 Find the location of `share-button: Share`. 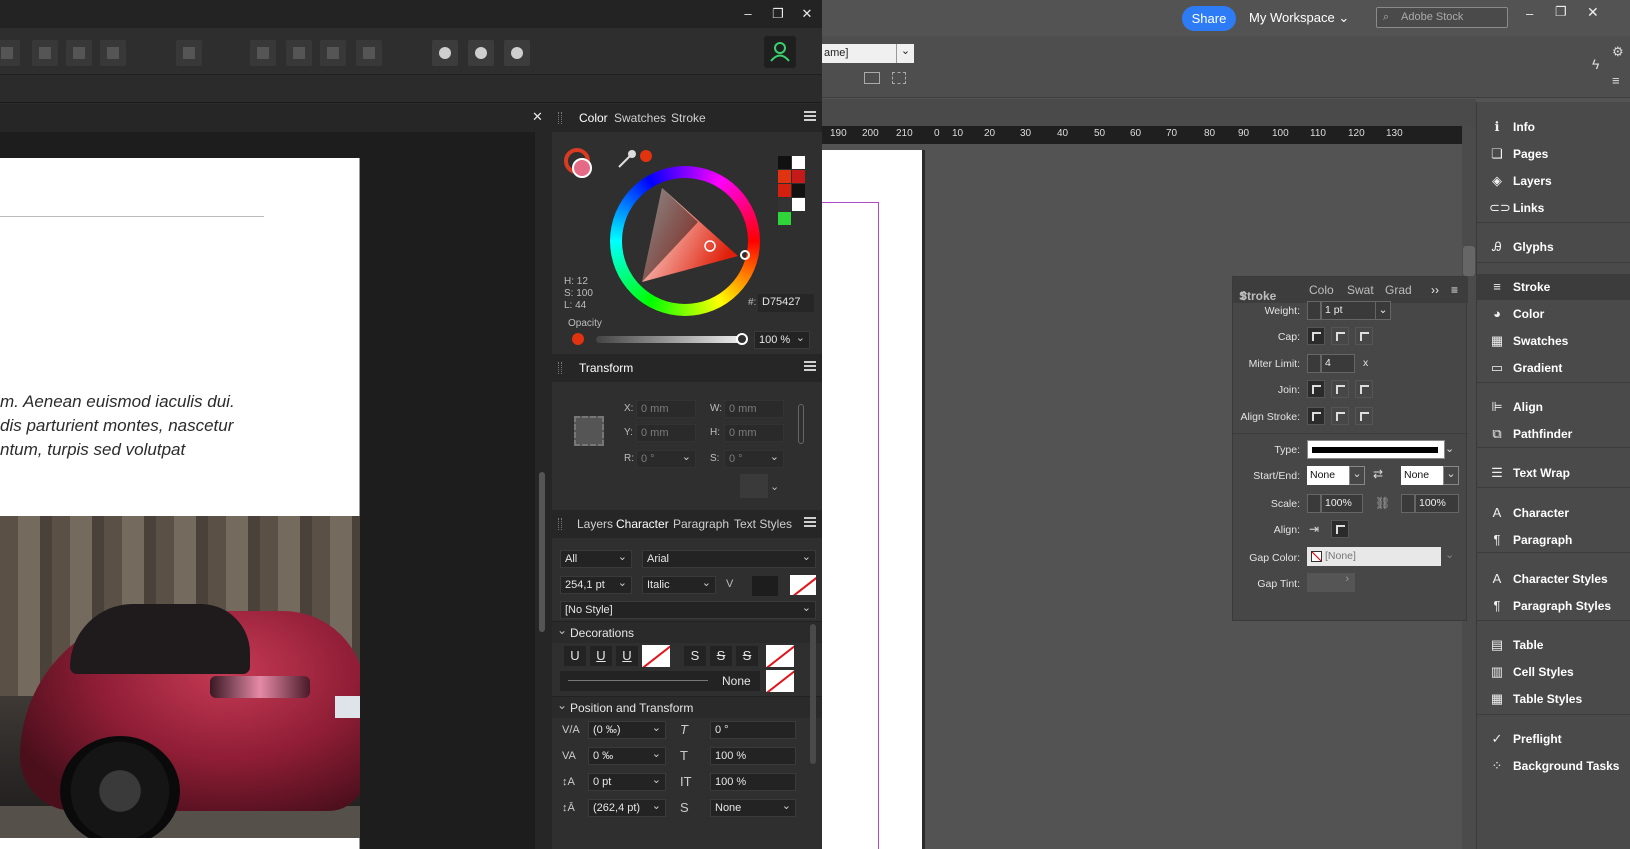

share-button: Share is located at coordinates (1209, 18).